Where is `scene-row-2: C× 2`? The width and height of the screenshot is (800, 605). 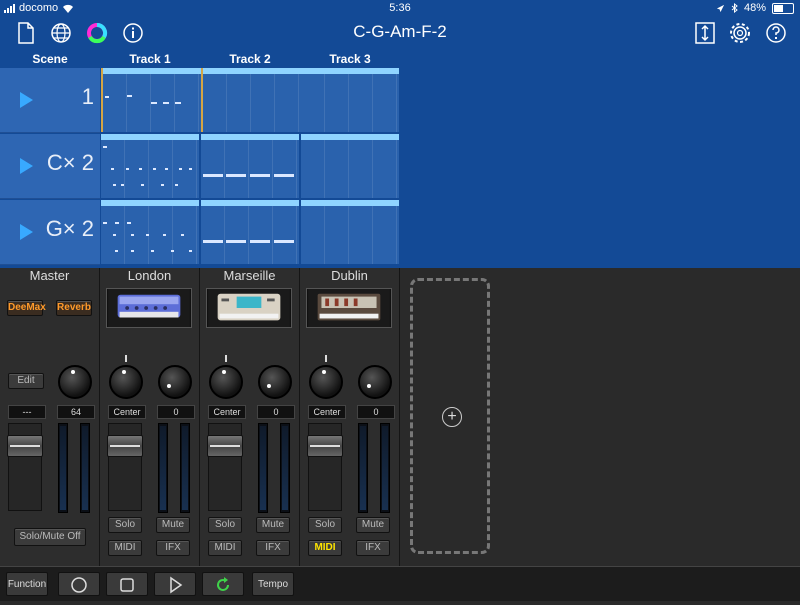 scene-row-2: C× 2 is located at coordinates (50, 166).